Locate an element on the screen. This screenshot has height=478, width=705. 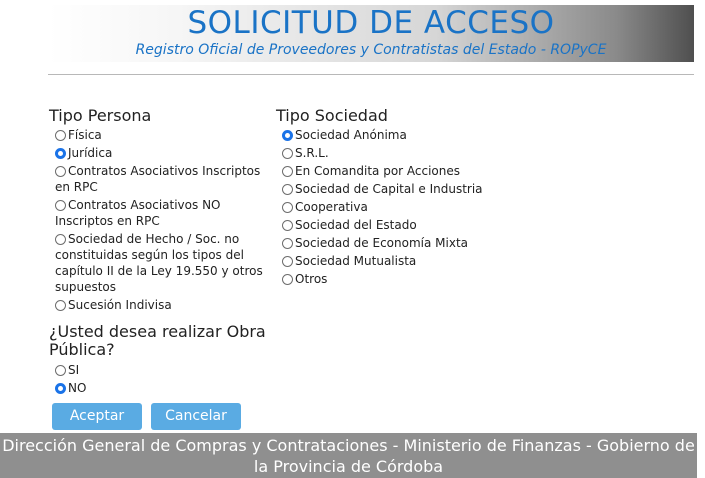
tipo-sociedad-title: Tipo Sociedad is located at coordinates (332, 115).